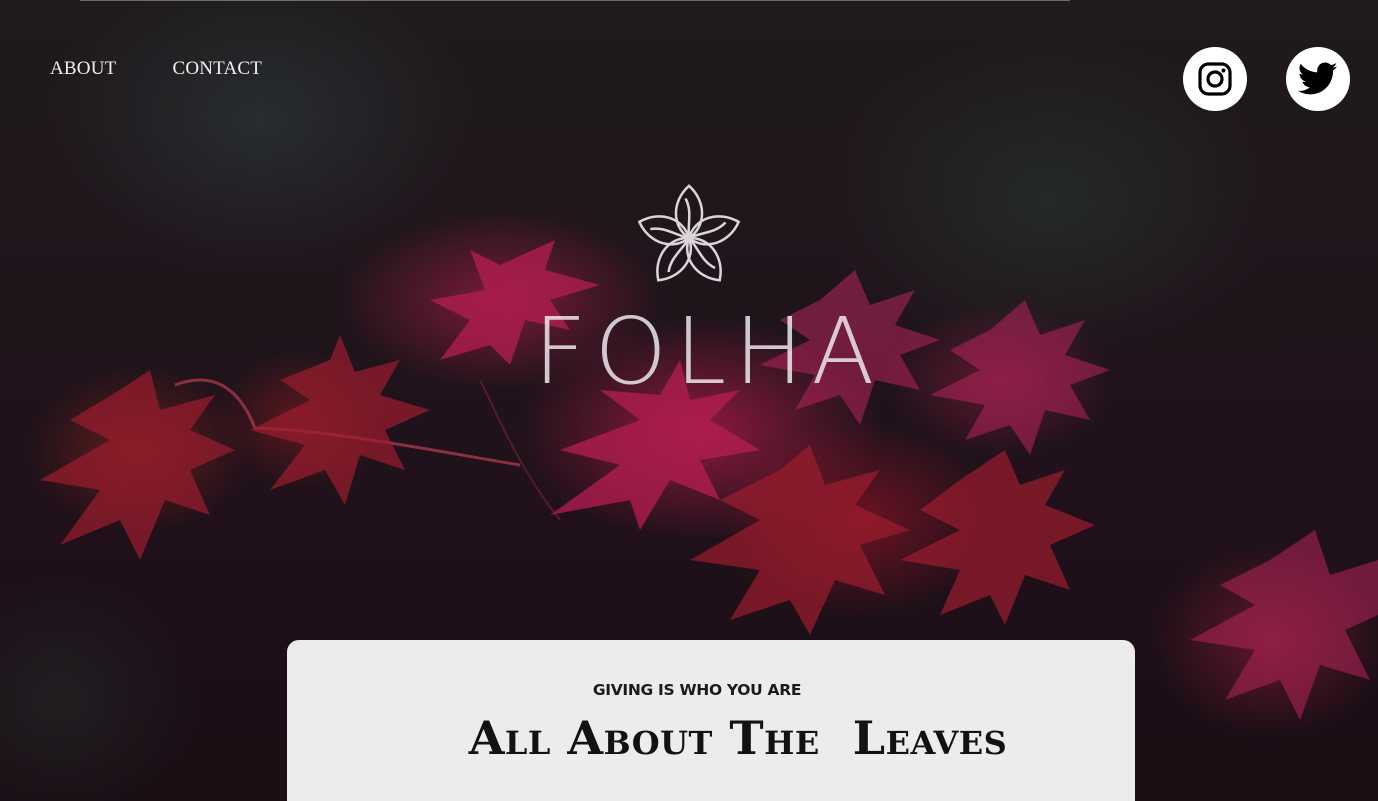  Describe the element at coordinates (83, 69) in the screenshot. I see `nav-about-link: ABOUT` at that location.